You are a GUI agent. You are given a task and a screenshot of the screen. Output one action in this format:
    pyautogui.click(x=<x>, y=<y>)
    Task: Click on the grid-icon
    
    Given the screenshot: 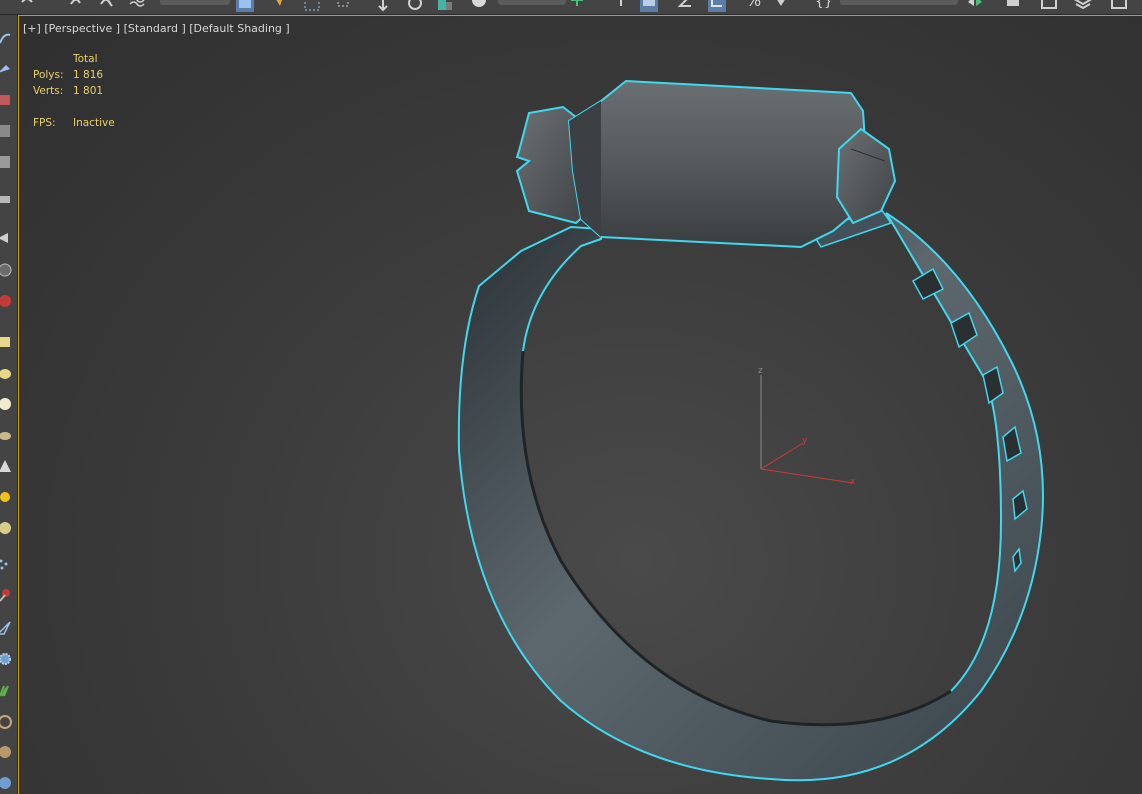 What is the action you would take?
    pyautogui.click(x=6, y=162)
    